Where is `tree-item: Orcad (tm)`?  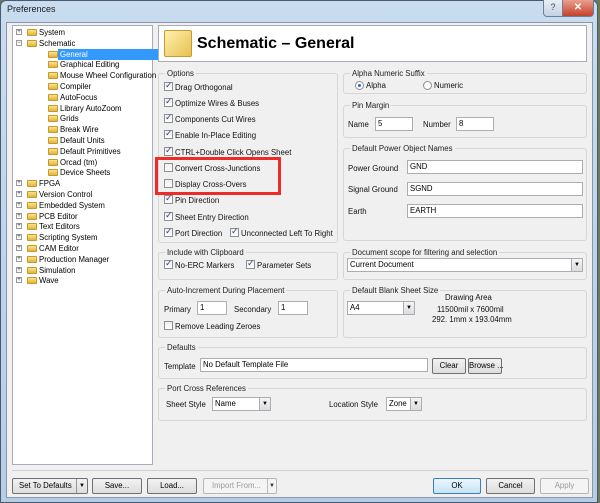 tree-item: Orcad (tm) is located at coordinates (84, 162).